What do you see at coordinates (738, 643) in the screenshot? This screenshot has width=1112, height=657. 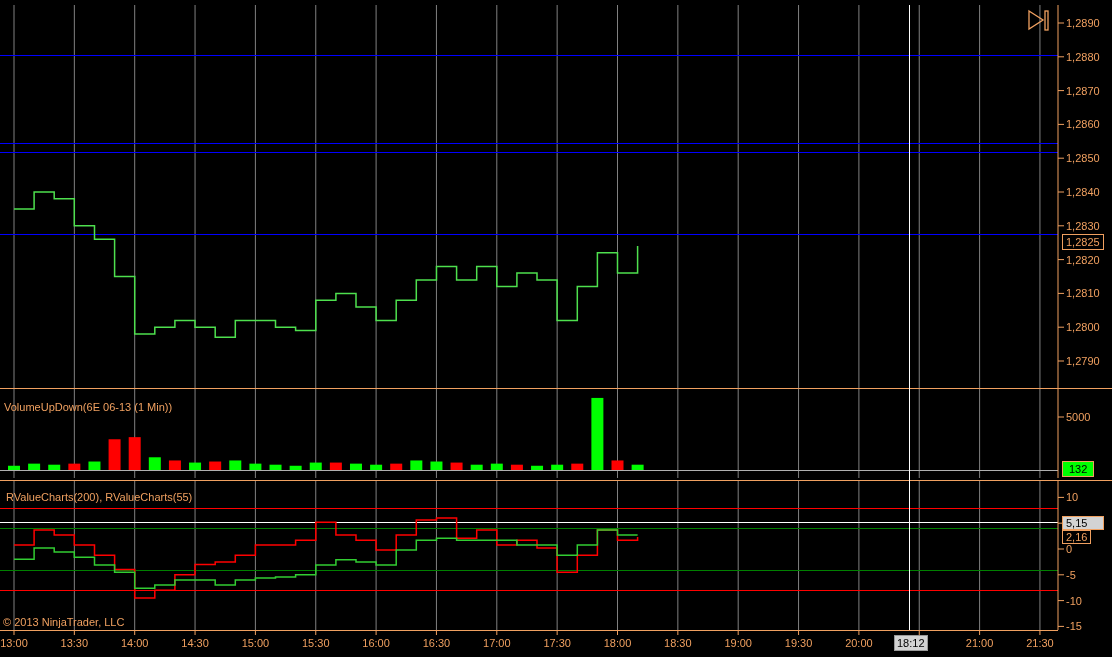 I see `time-label: 19:00` at bounding box center [738, 643].